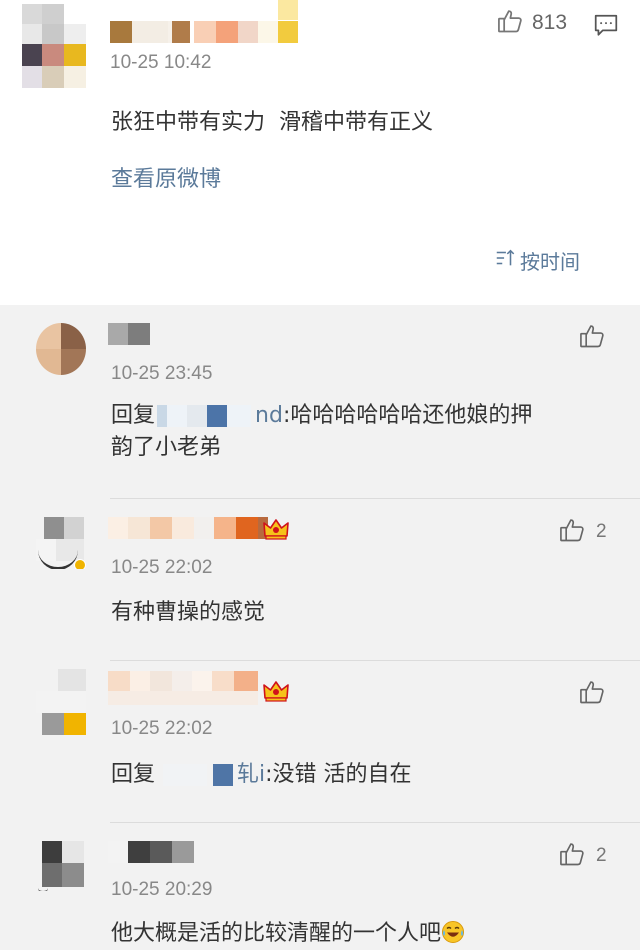 This screenshot has width=640, height=950. I want to click on mention-tail: nd, so click(269, 415).